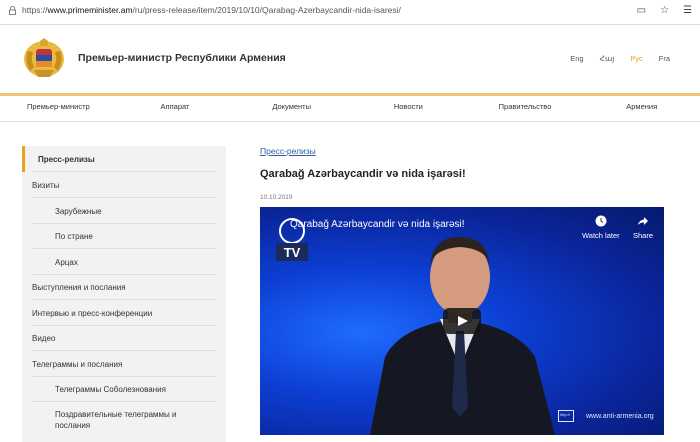 The width and height of the screenshot is (700, 442). Describe the element at coordinates (23, 159) in the screenshot. I see `active-item-marker` at that location.